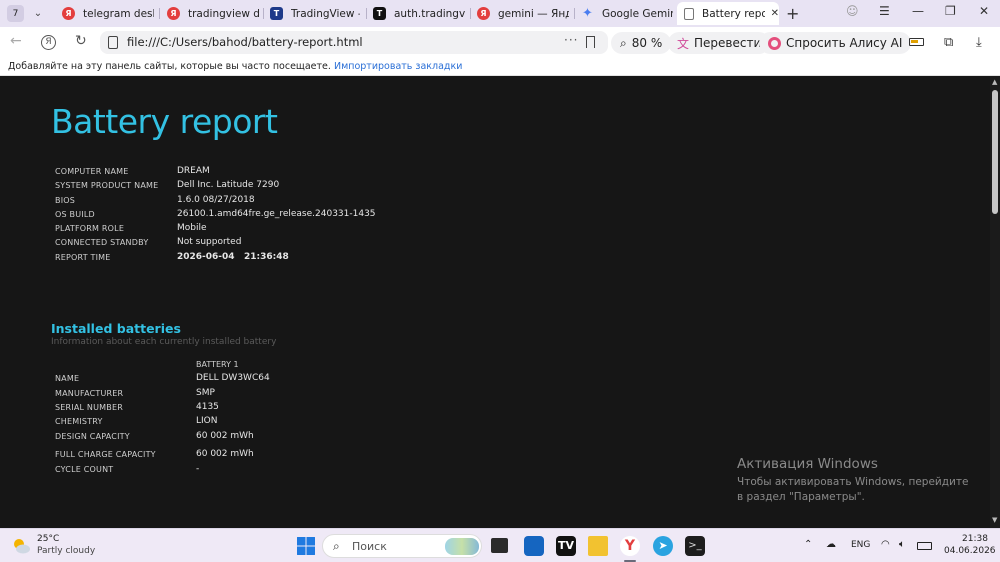  I want to click on label-computer-name: COMPUTER NAME, so click(92, 171).